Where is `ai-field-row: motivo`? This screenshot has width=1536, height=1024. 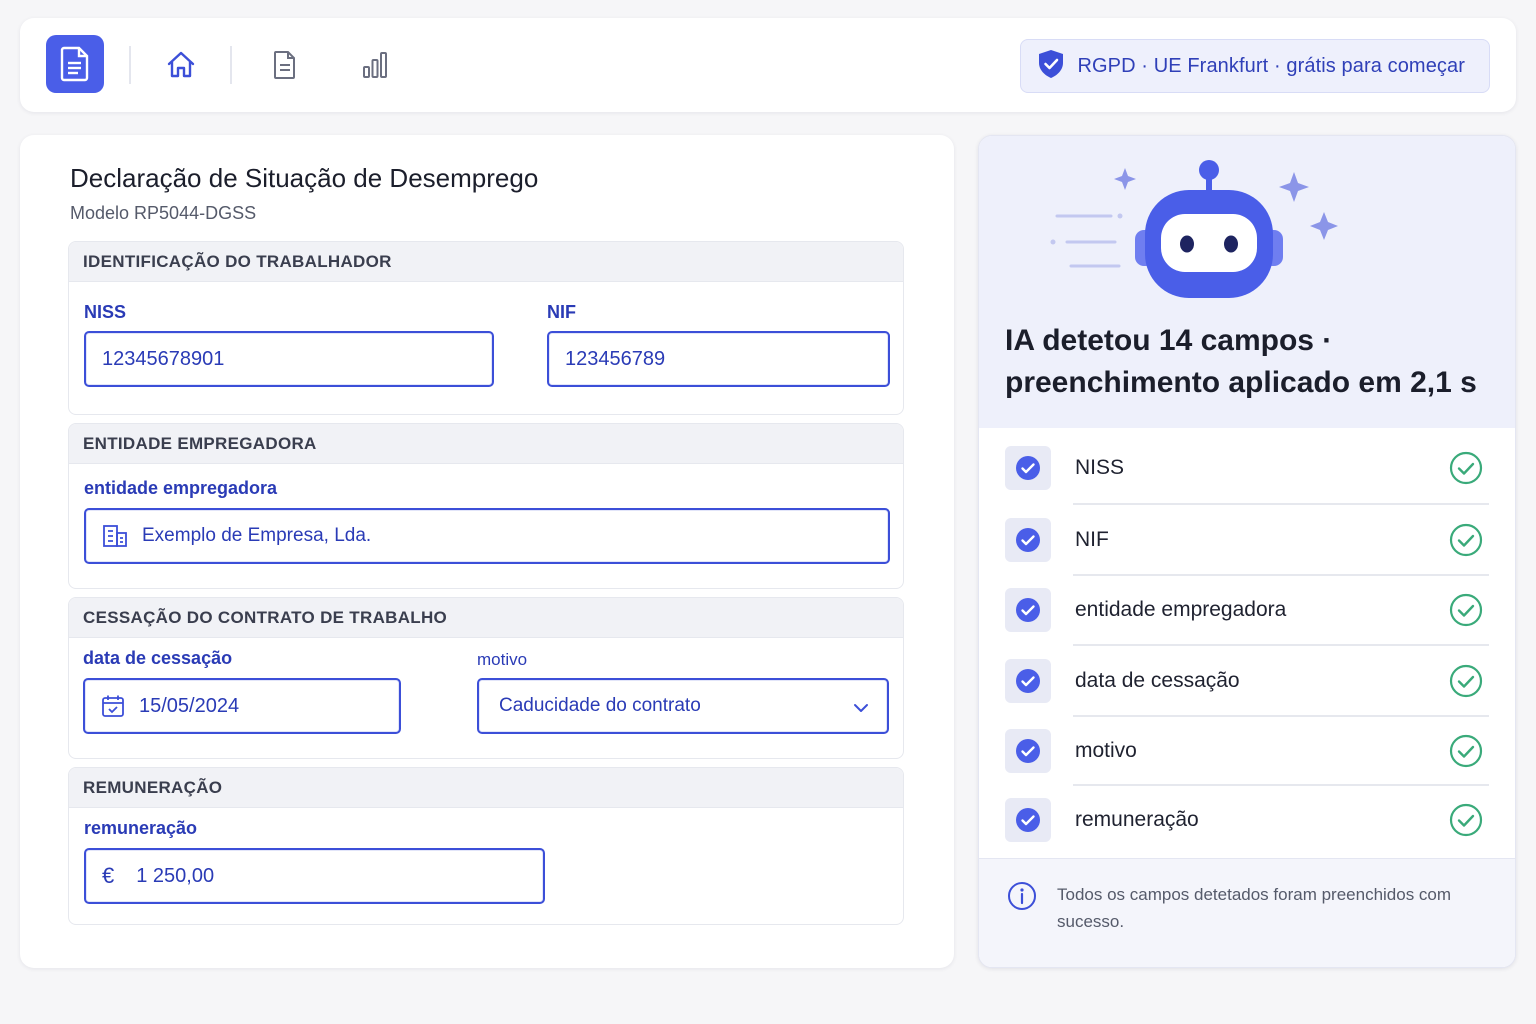
ai-field-row: motivo is located at coordinates (1248, 751).